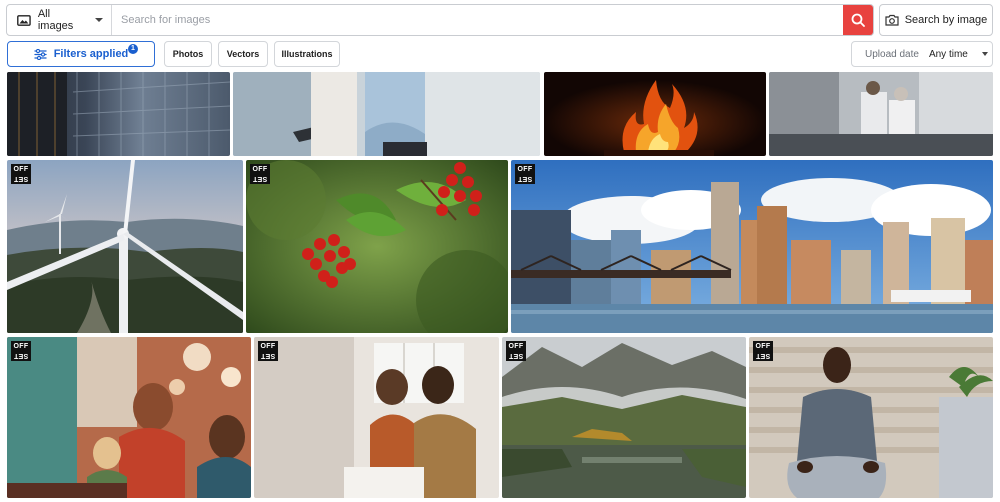  I want to click on office-image, so click(881, 114).